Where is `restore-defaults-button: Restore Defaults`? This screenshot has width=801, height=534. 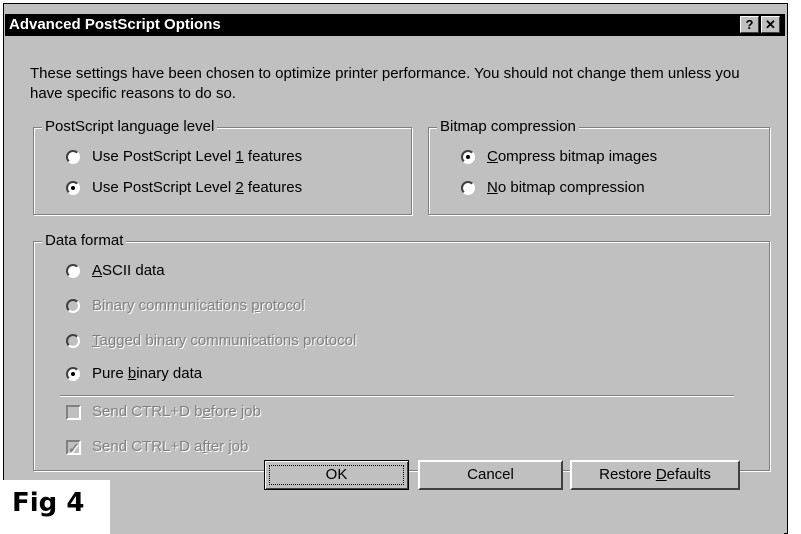
restore-defaults-button: Restore Defaults is located at coordinates (655, 475).